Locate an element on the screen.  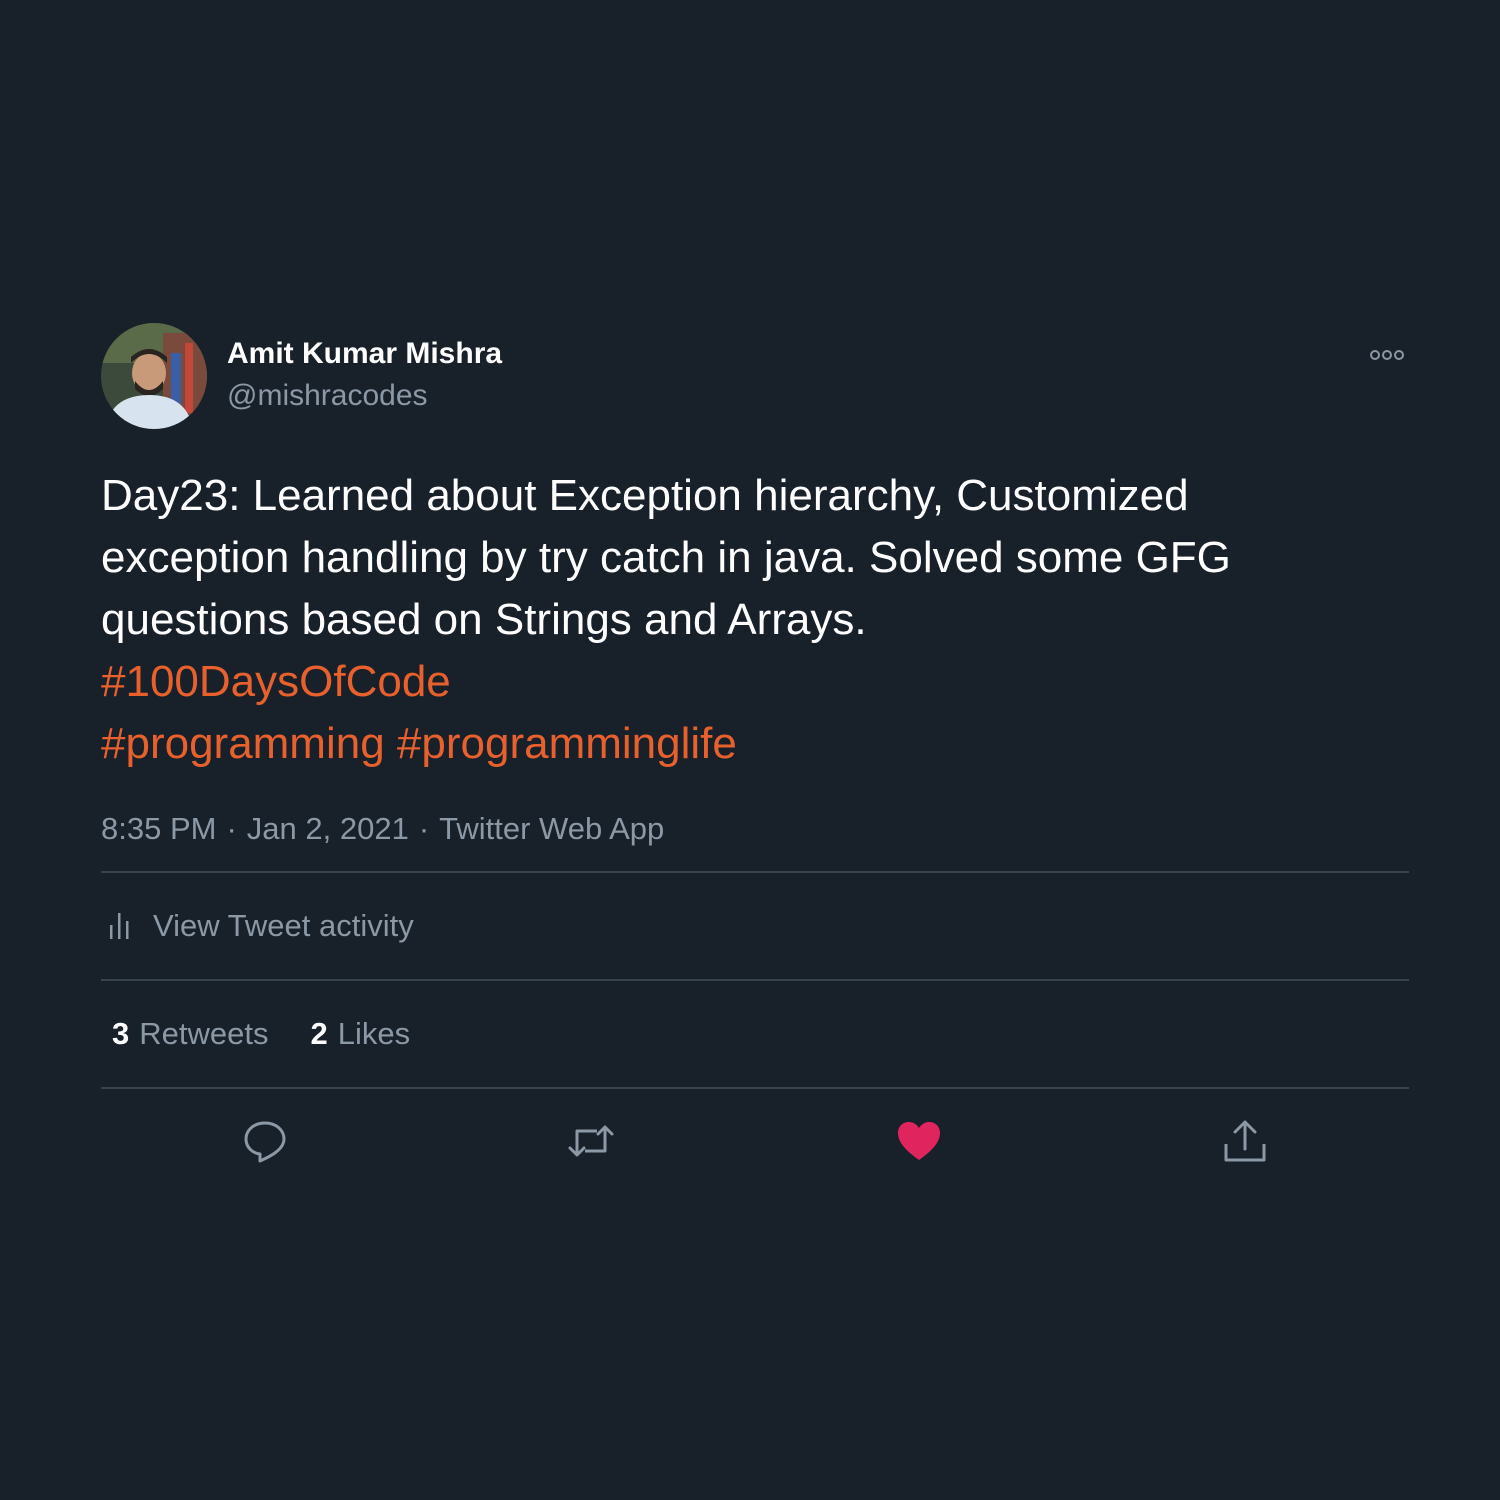
likes-count: 2 is located at coordinates (319, 1033).